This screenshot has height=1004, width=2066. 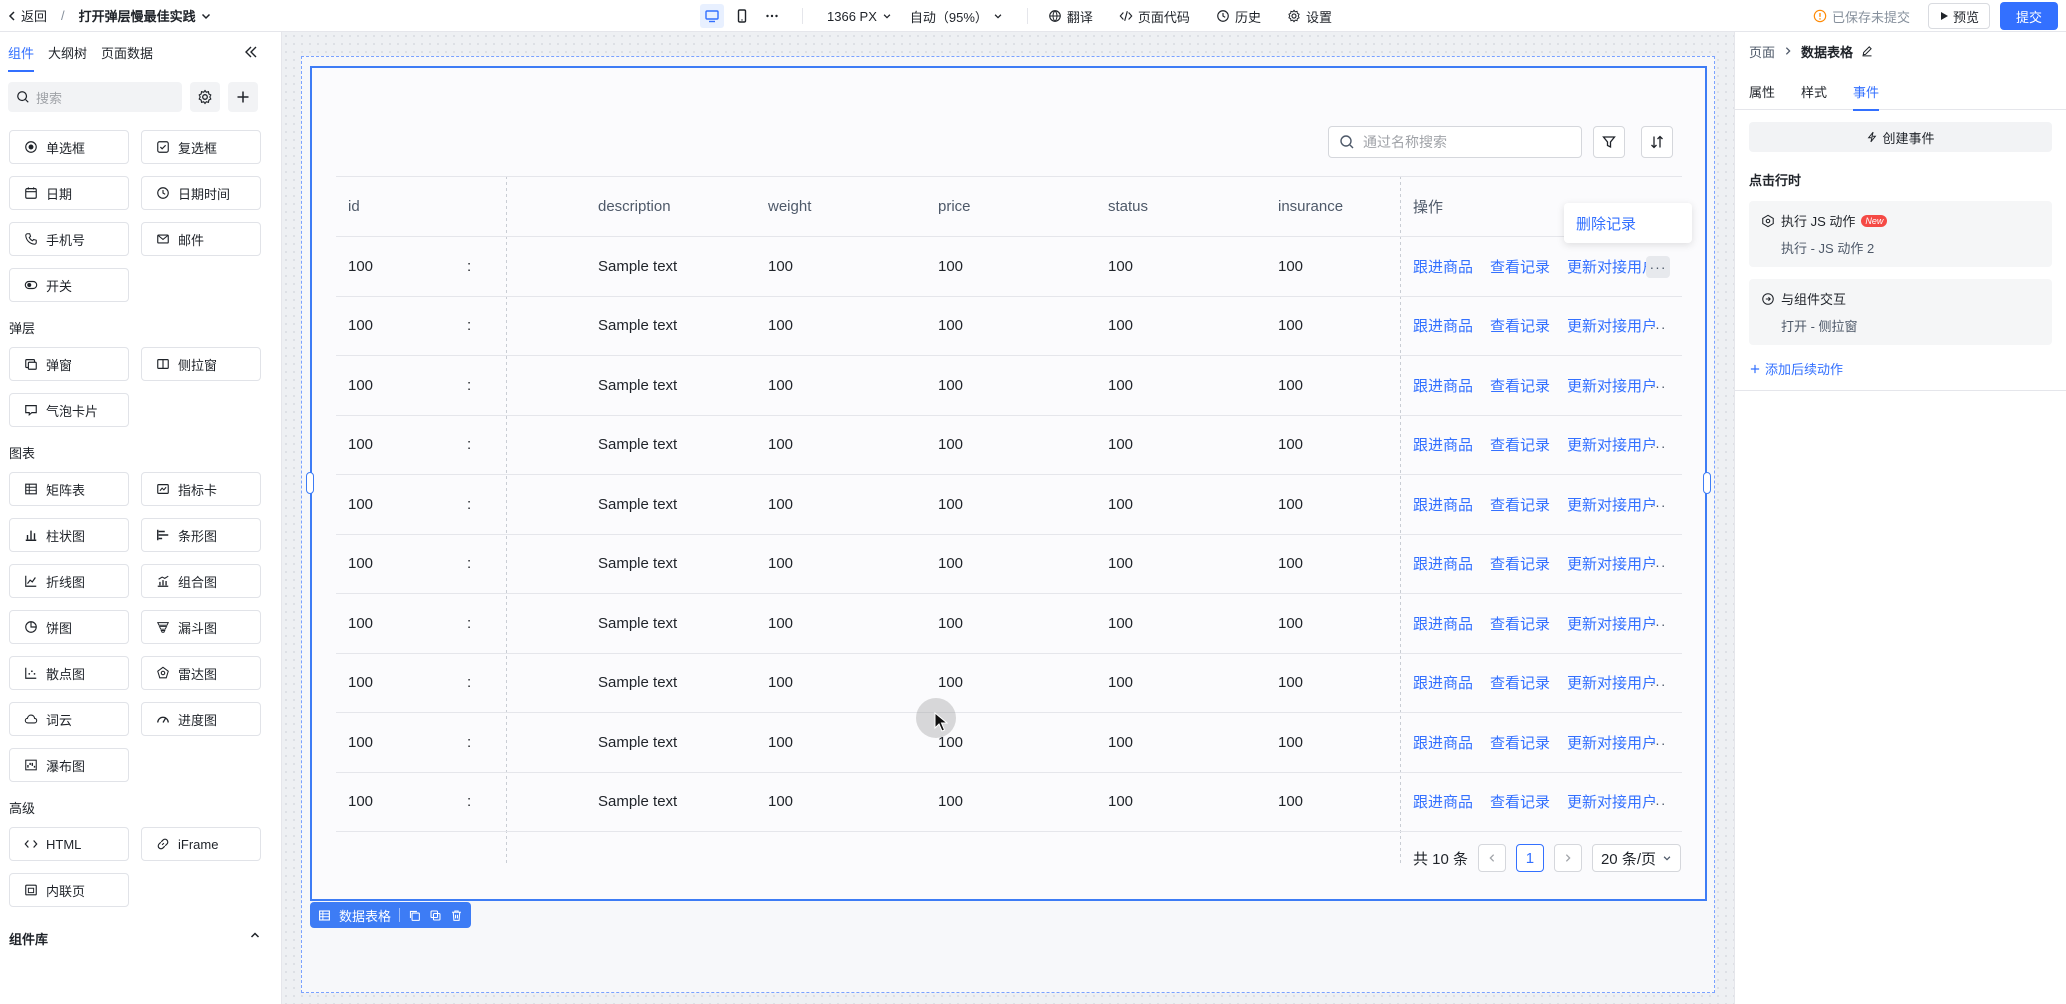 What do you see at coordinates (1491, 858) in the screenshot?
I see `prev-page-button` at bounding box center [1491, 858].